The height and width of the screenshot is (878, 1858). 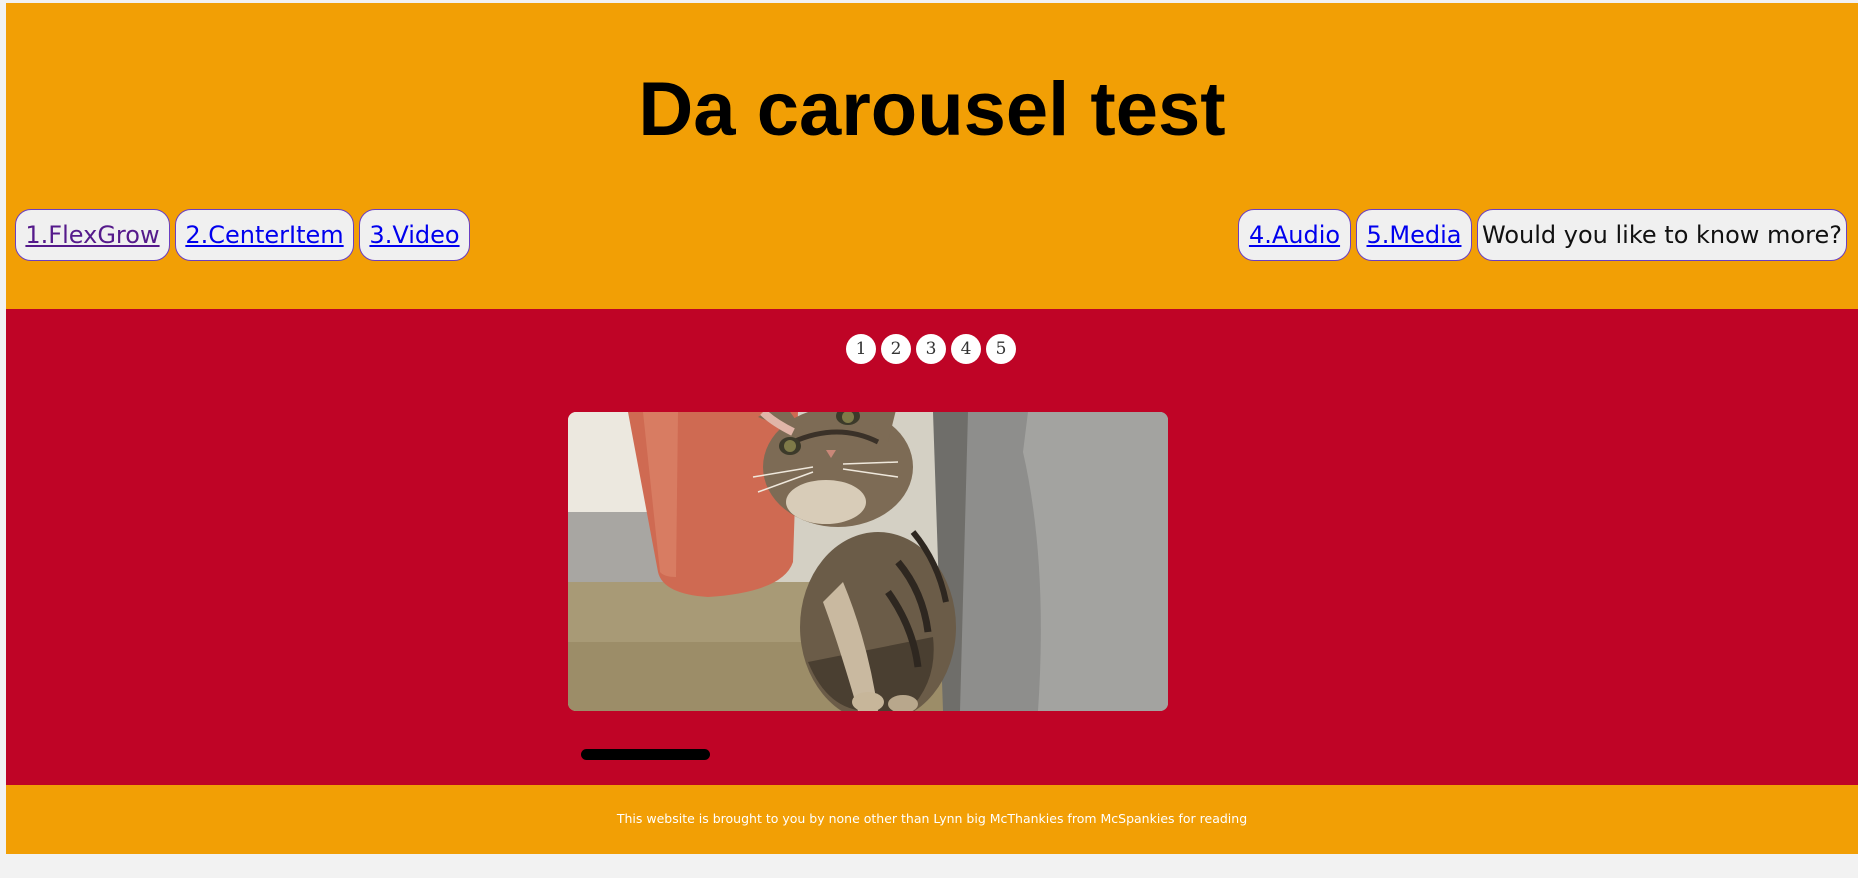 What do you see at coordinates (861, 349) in the screenshot?
I see `carousel-dot-1: 1` at bounding box center [861, 349].